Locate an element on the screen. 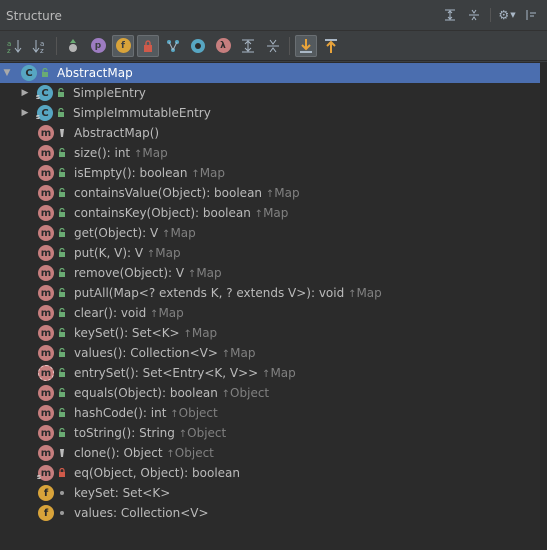 The image size is (547, 550). expand-all-button is located at coordinates (248, 46).